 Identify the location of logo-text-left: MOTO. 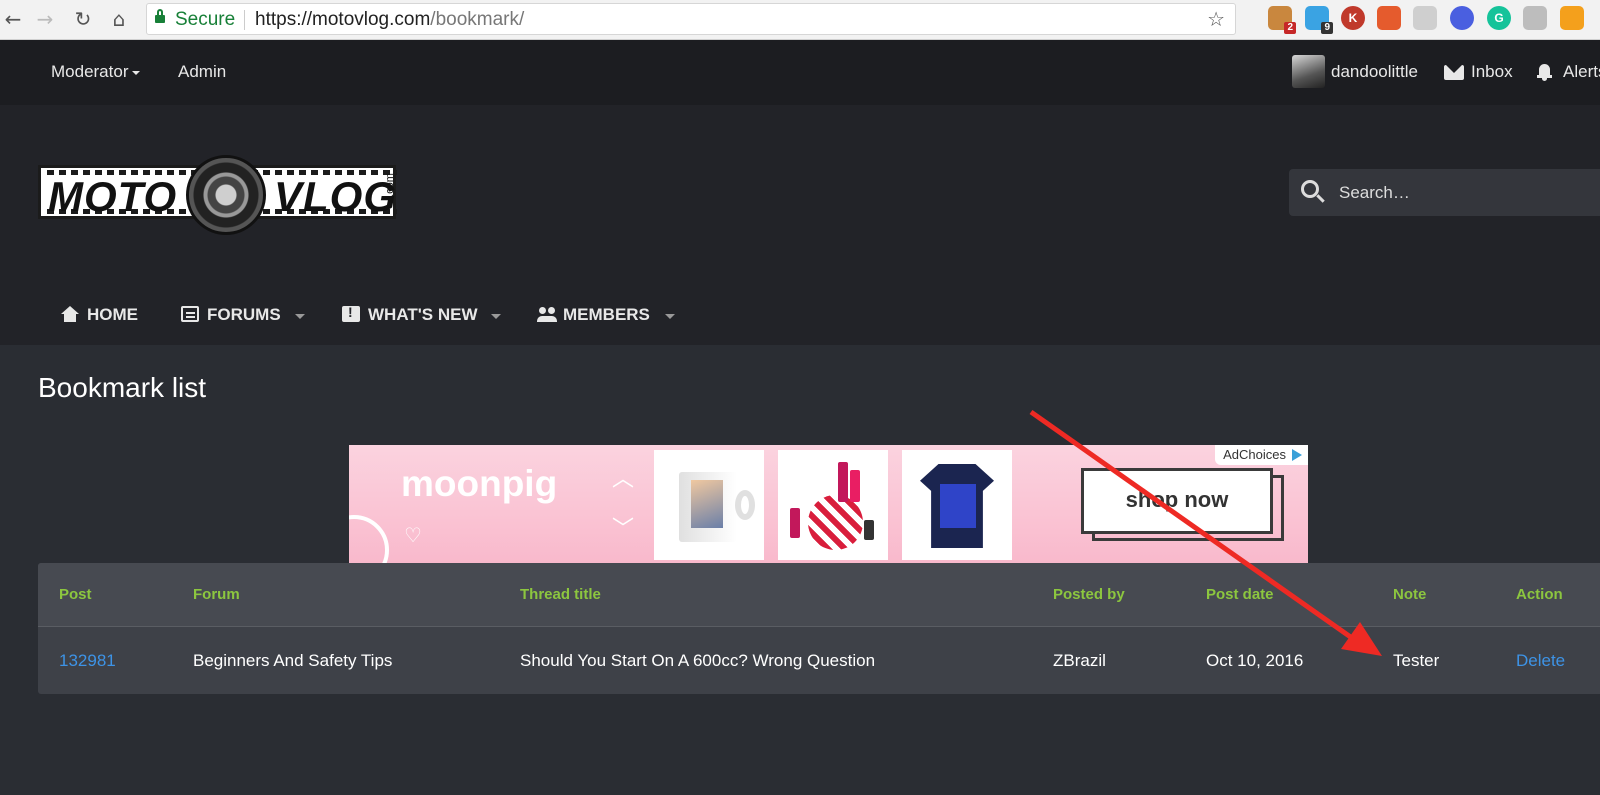
(113, 196).